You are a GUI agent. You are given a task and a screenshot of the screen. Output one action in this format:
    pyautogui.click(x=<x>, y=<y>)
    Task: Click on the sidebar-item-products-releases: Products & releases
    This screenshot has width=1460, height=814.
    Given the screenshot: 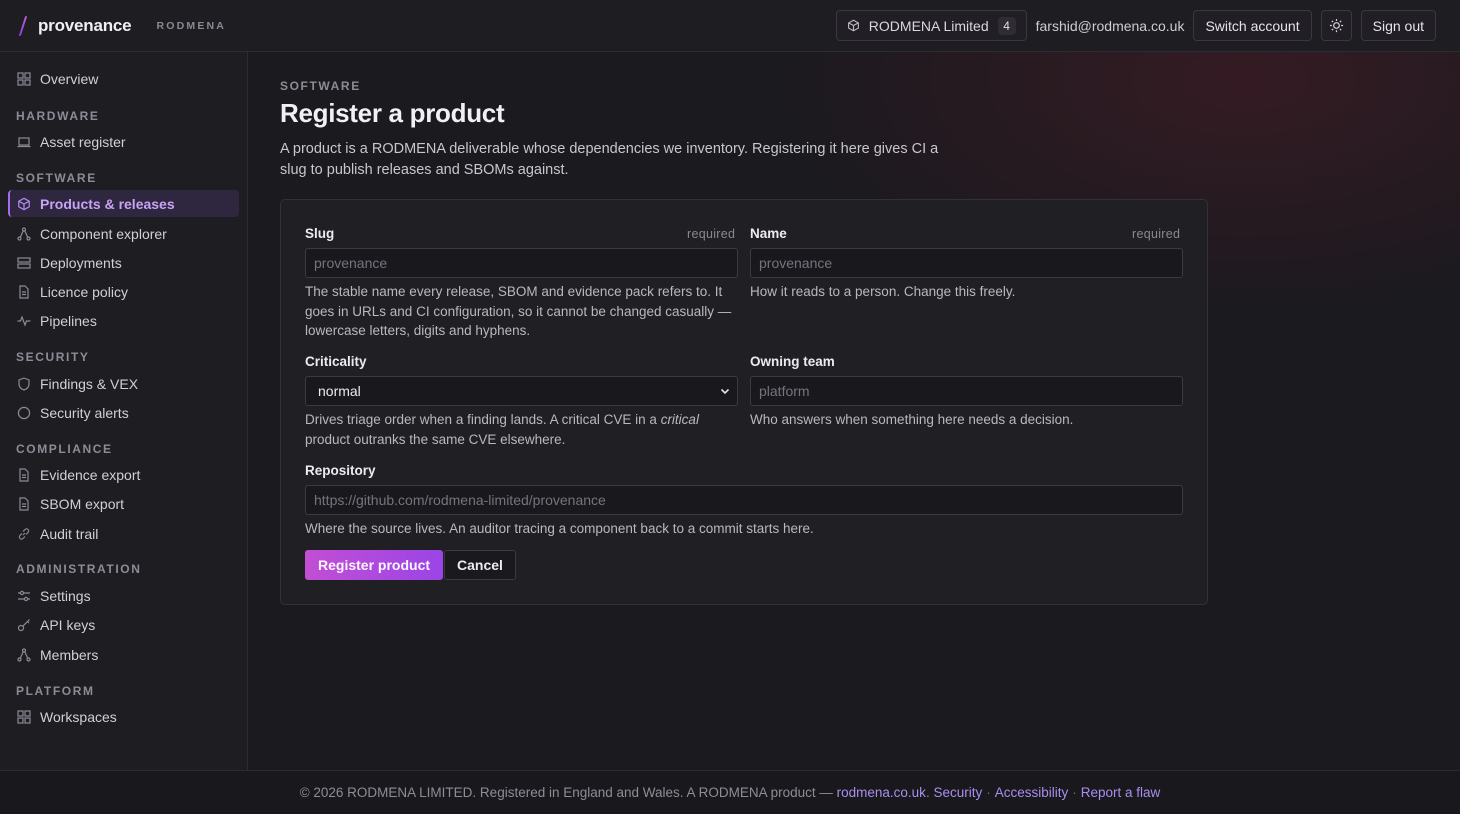 What is the action you would take?
    pyautogui.click(x=123, y=203)
    